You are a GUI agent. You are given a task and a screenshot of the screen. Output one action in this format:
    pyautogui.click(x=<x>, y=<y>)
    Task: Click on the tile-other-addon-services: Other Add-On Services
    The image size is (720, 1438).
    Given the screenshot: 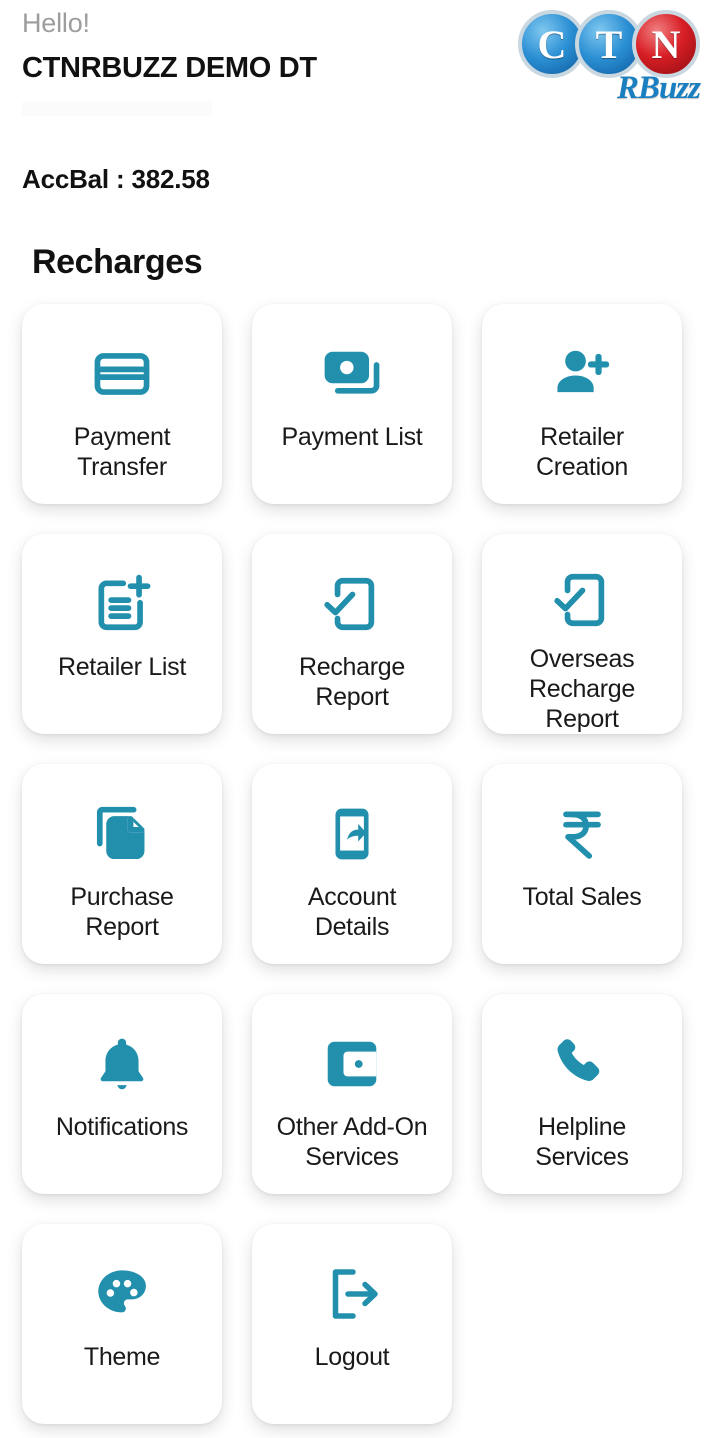 What is the action you would take?
    pyautogui.click(x=352, y=1094)
    